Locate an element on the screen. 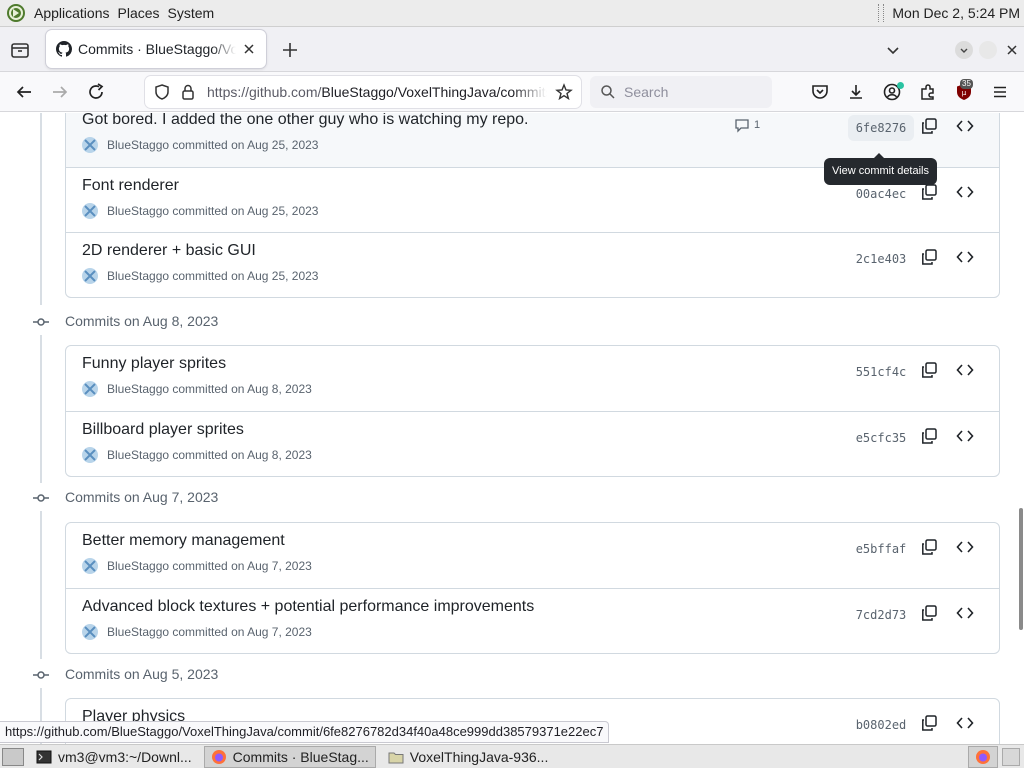 The height and width of the screenshot is (768, 1024). system-menu: System is located at coordinates (191, 13).